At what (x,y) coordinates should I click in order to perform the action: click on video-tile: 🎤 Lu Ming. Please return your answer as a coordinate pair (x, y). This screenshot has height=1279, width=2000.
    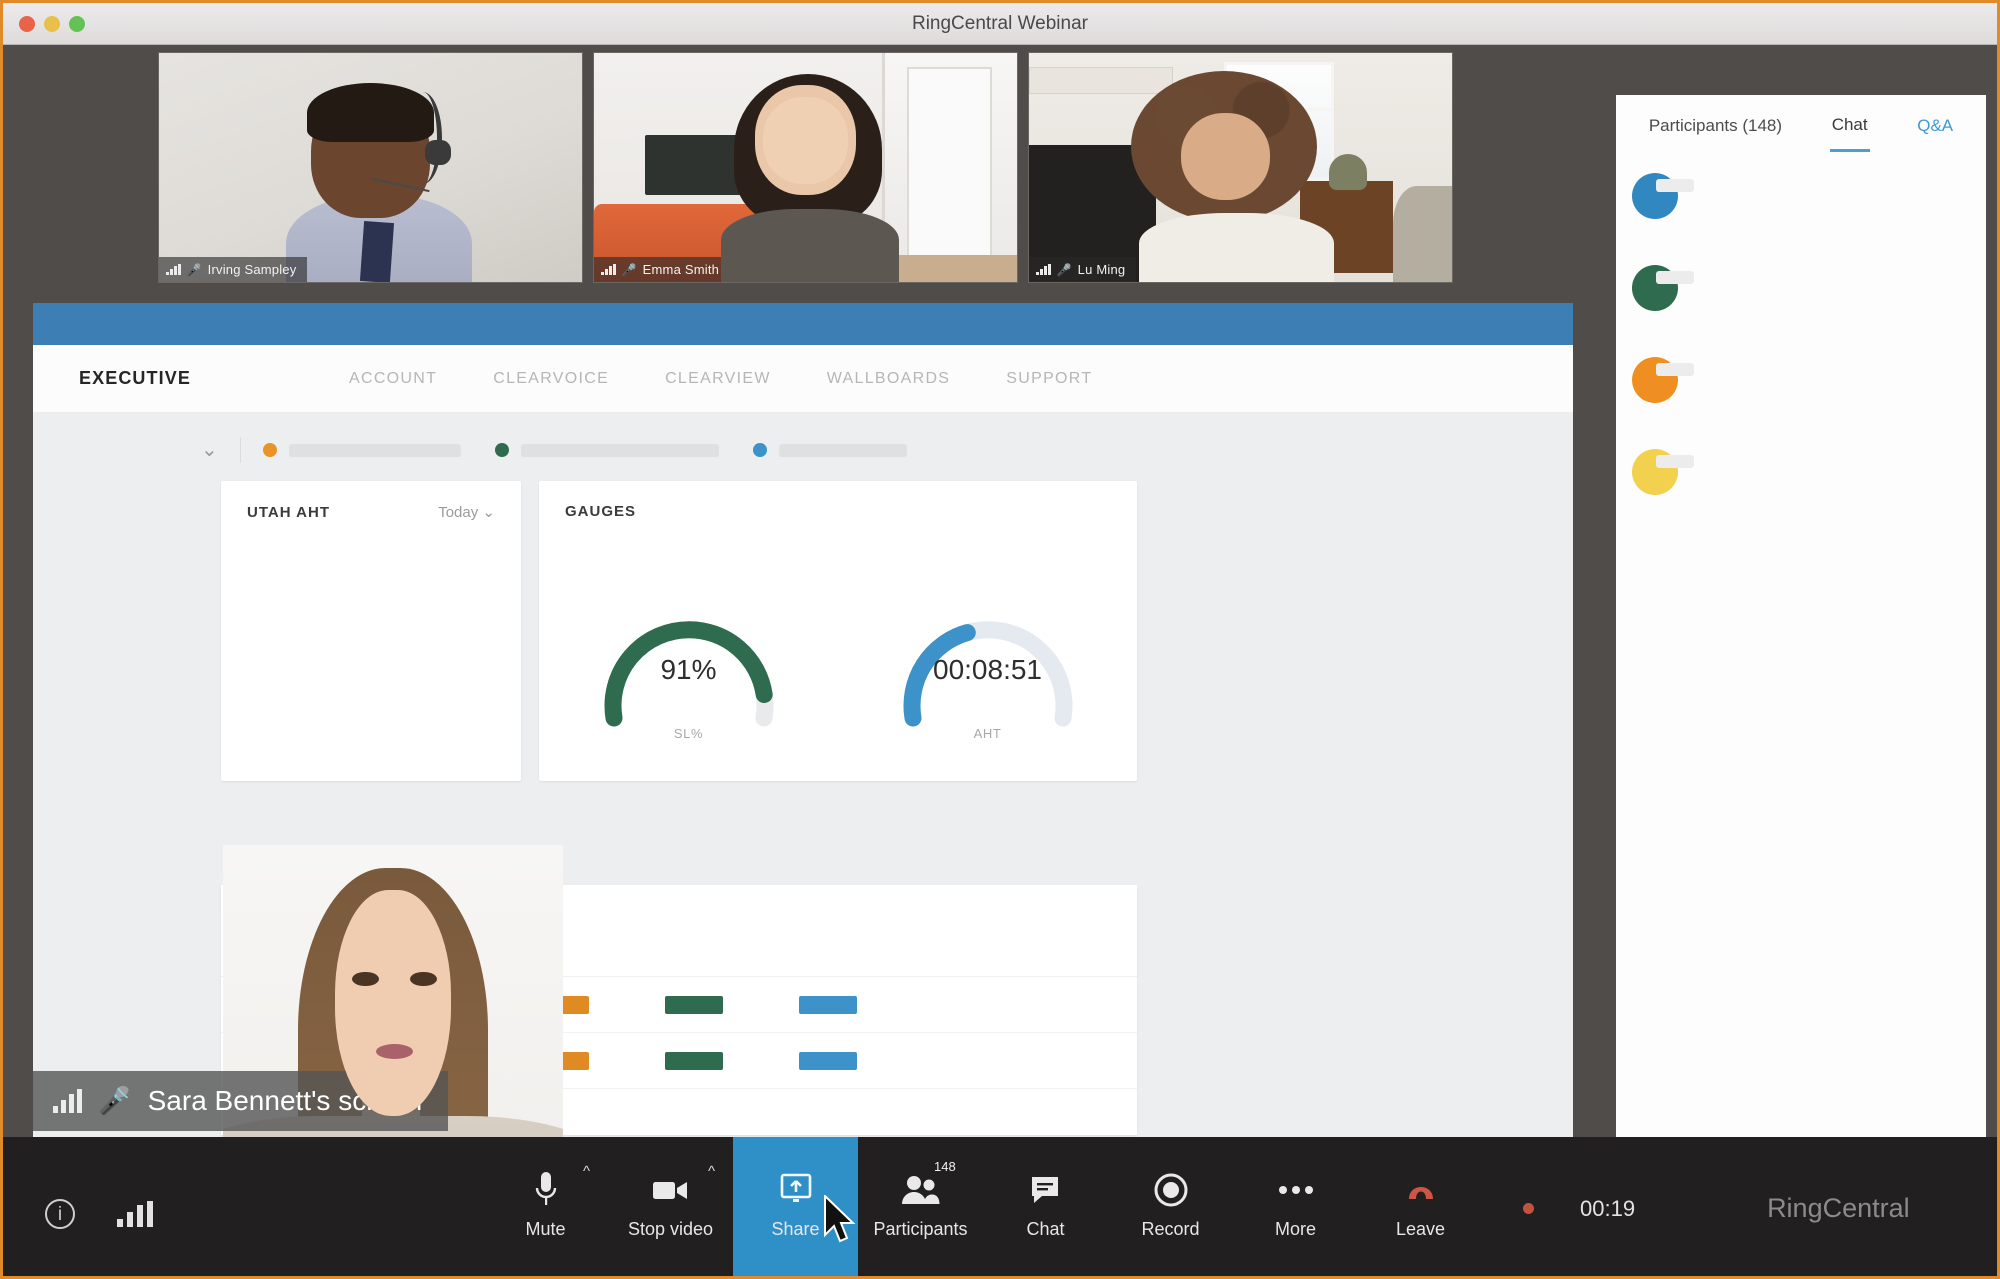
    Looking at the image, I should click on (1240, 167).